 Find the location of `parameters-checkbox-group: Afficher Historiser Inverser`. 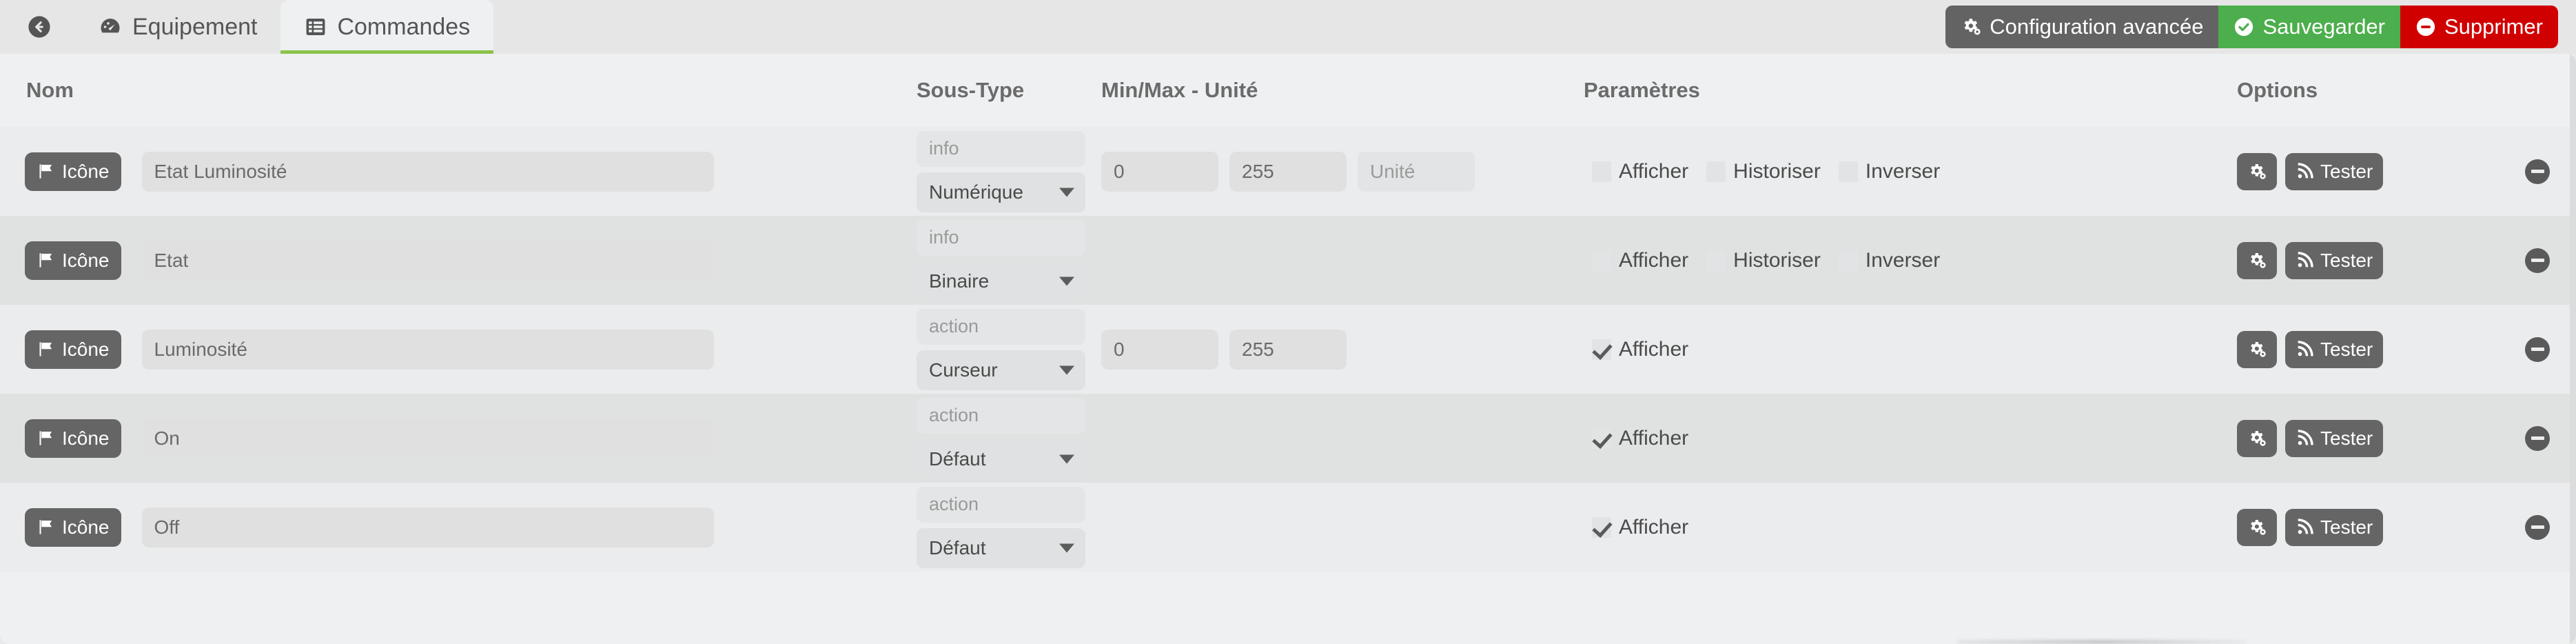

parameters-checkbox-group: Afficher Historiser Inverser is located at coordinates (1910, 260).